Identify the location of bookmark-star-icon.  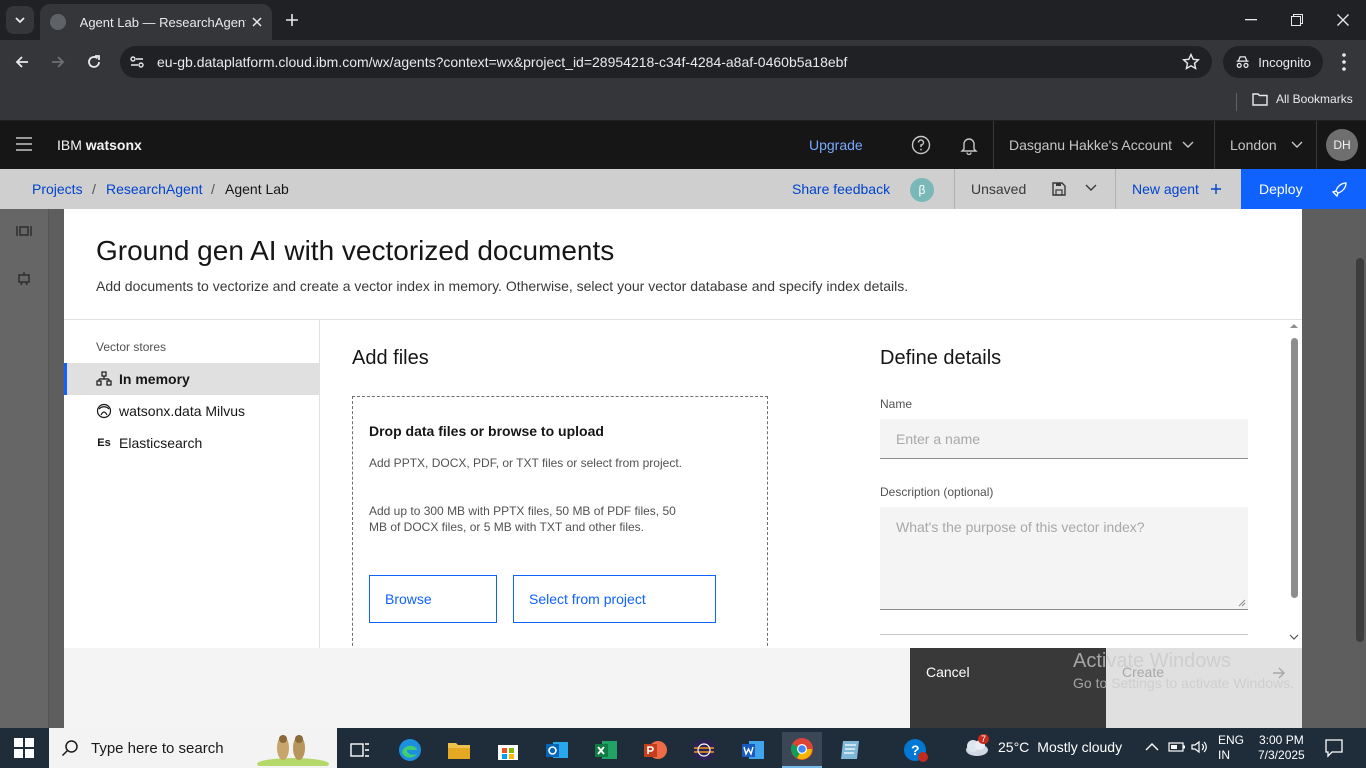
(1191, 62).